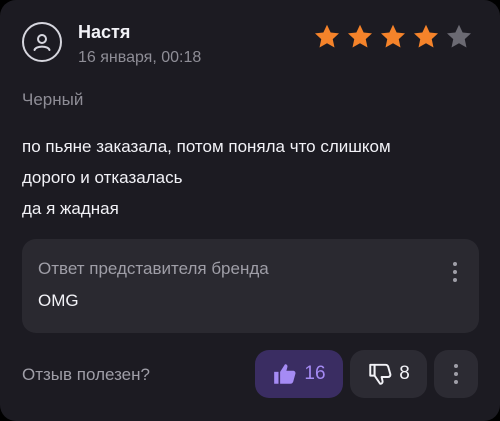 The width and height of the screenshot is (500, 421). What do you see at coordinates (86, 374) in the screenshot?
I see `helpful-label: Отзыв полезен?` at bounding box center [86, 374].